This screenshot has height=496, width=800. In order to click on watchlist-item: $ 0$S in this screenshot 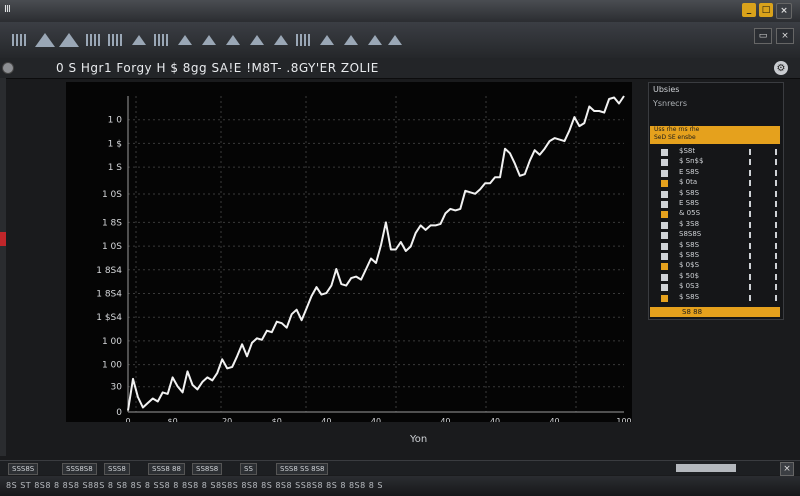, I will do `click(715, 266)`.